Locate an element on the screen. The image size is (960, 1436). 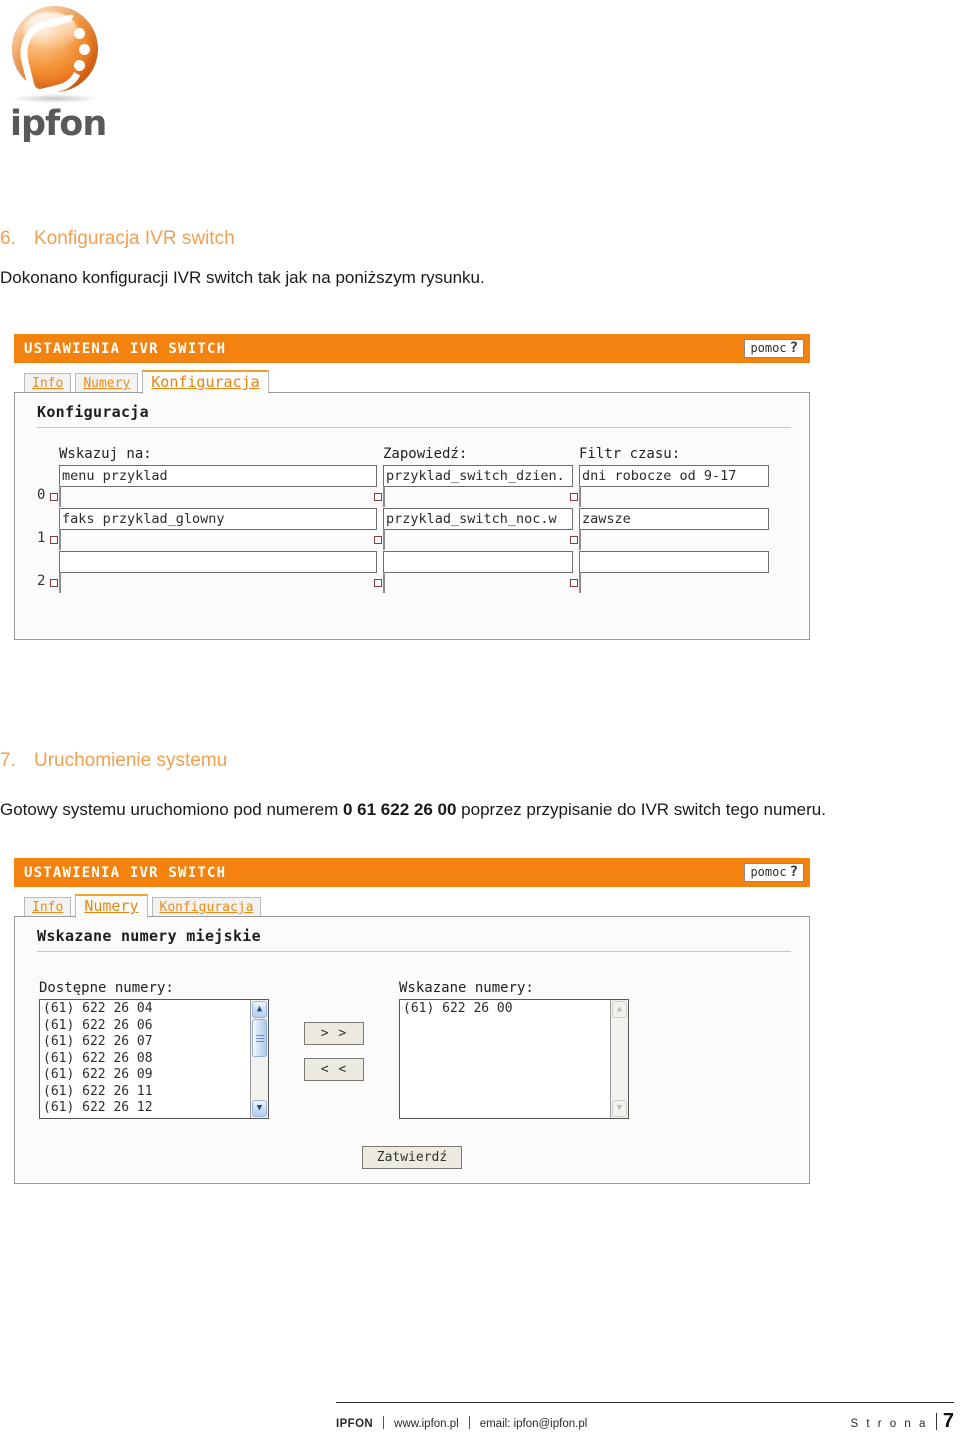
submit-row: Zatwierdź is located at coordinates (412, 1157).